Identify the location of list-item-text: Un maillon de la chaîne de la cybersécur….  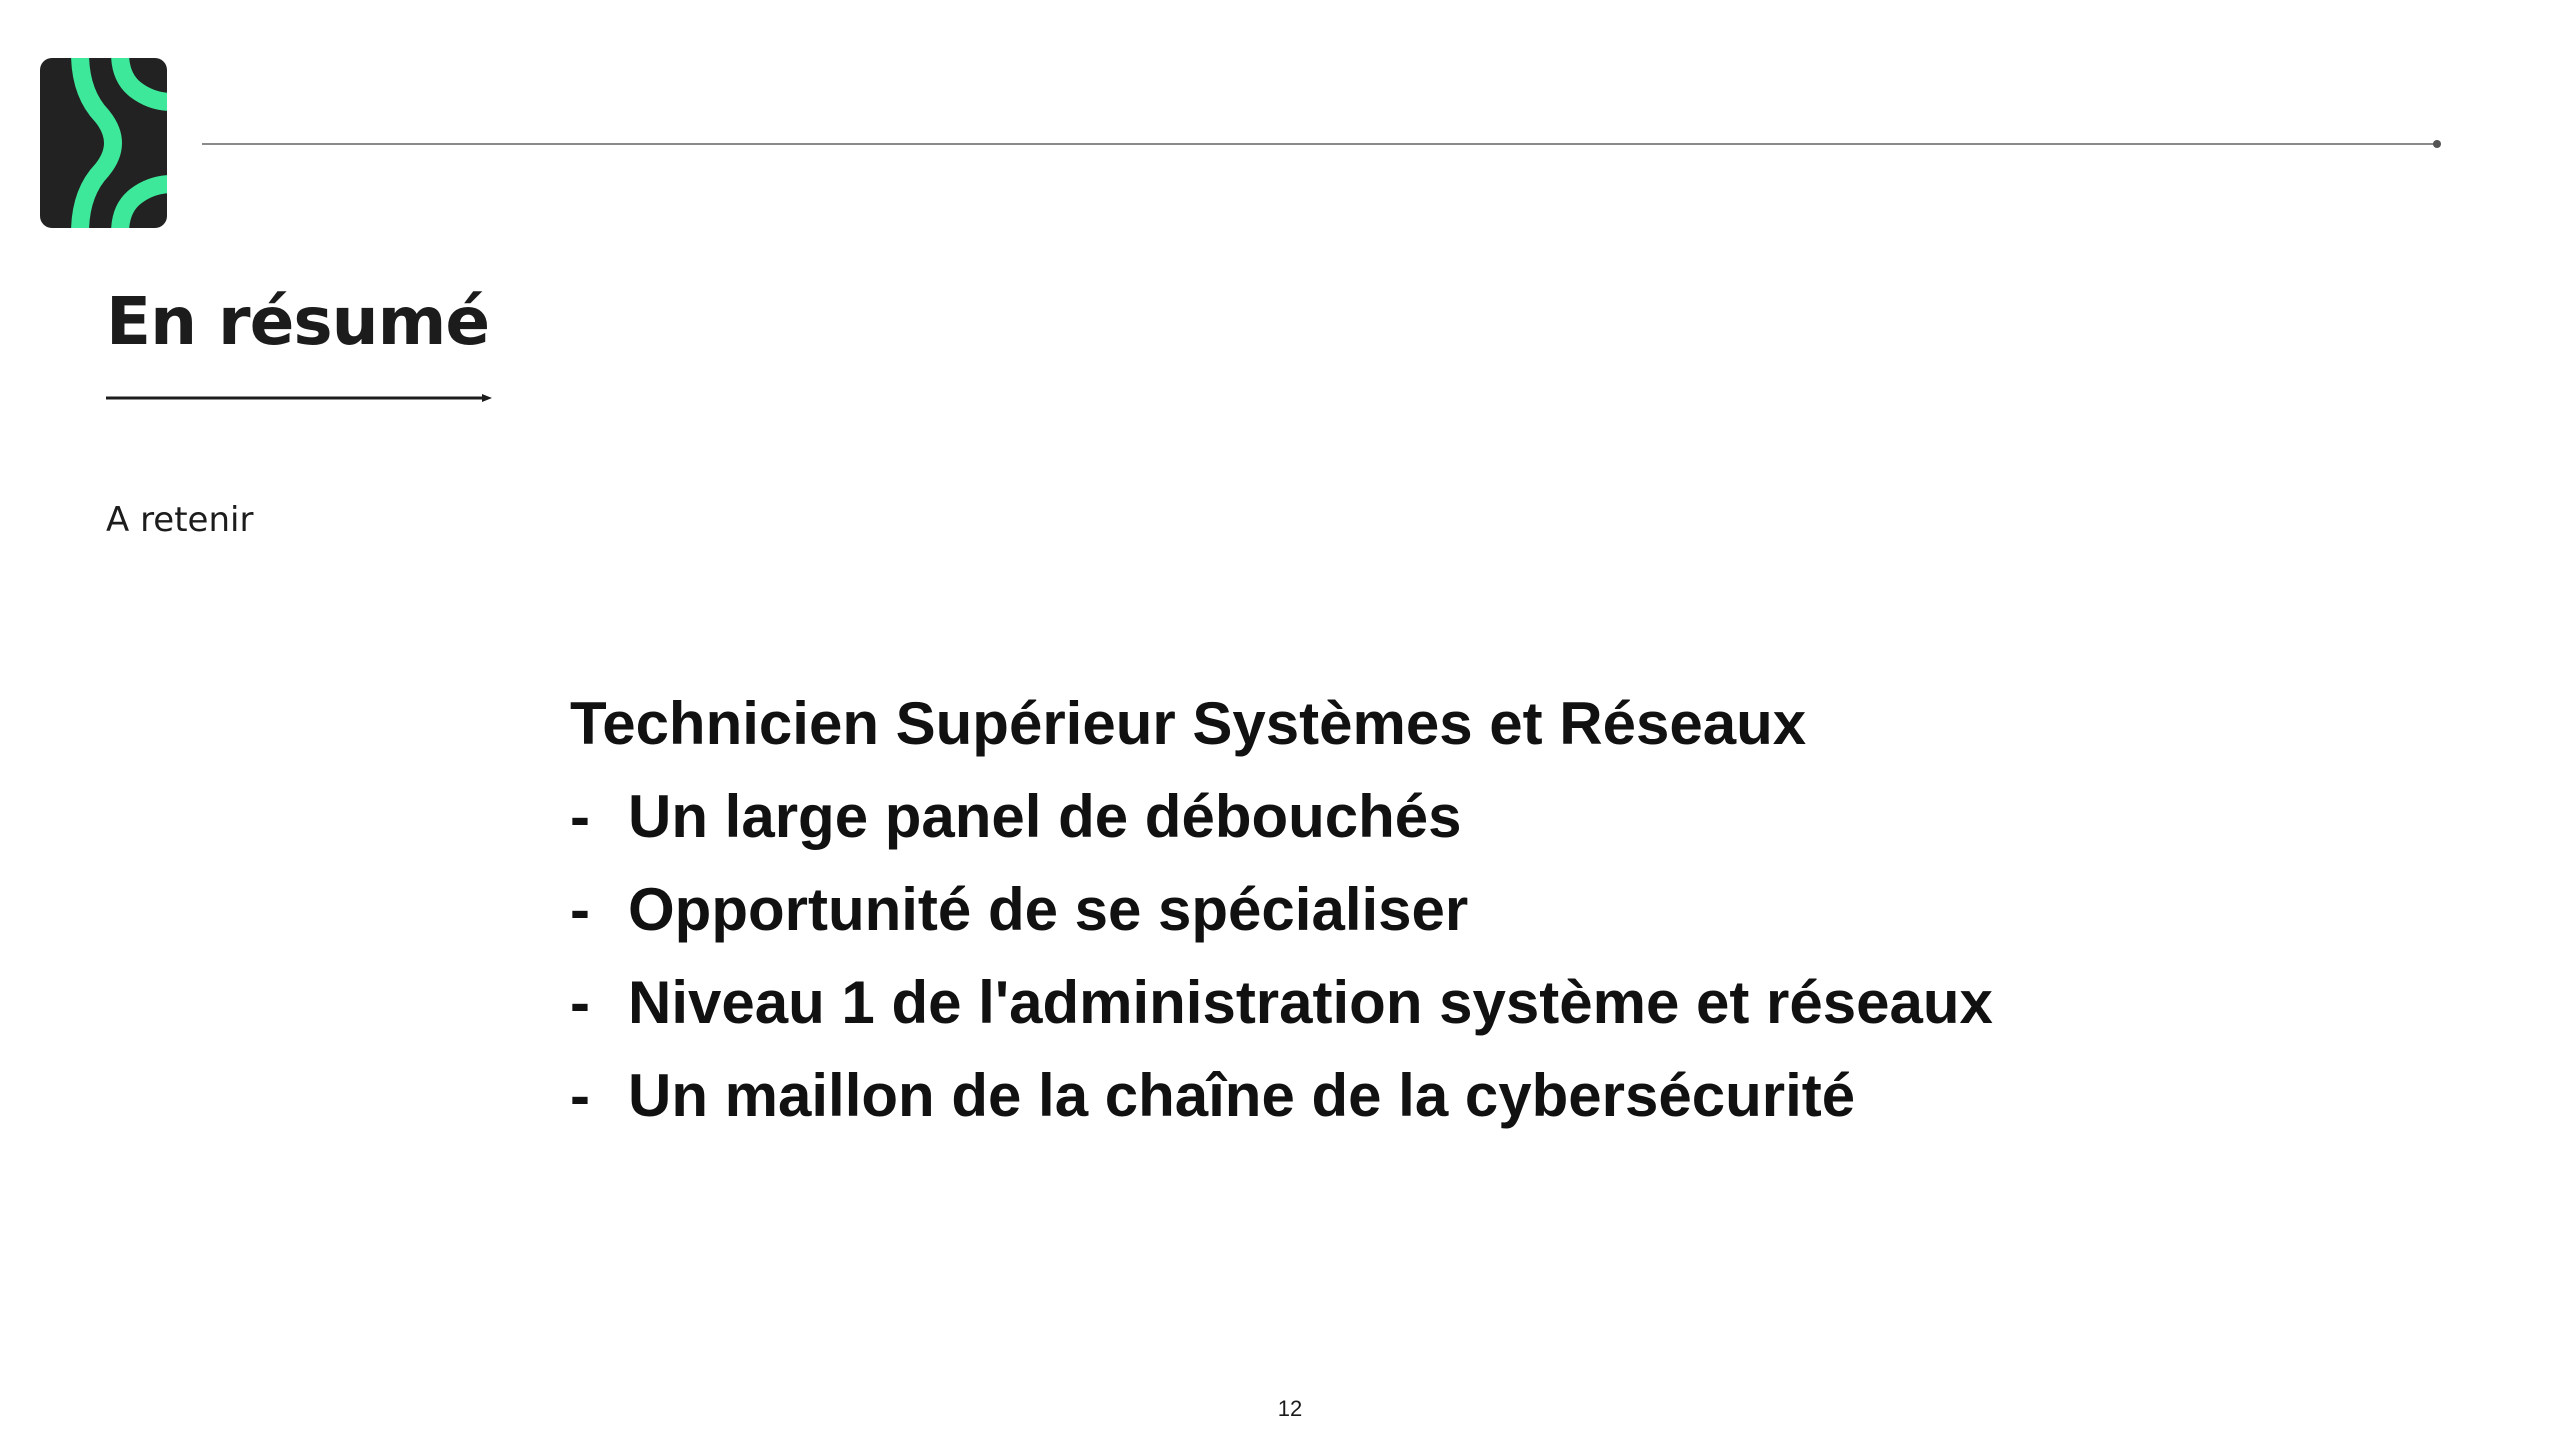
(1242, 1095).